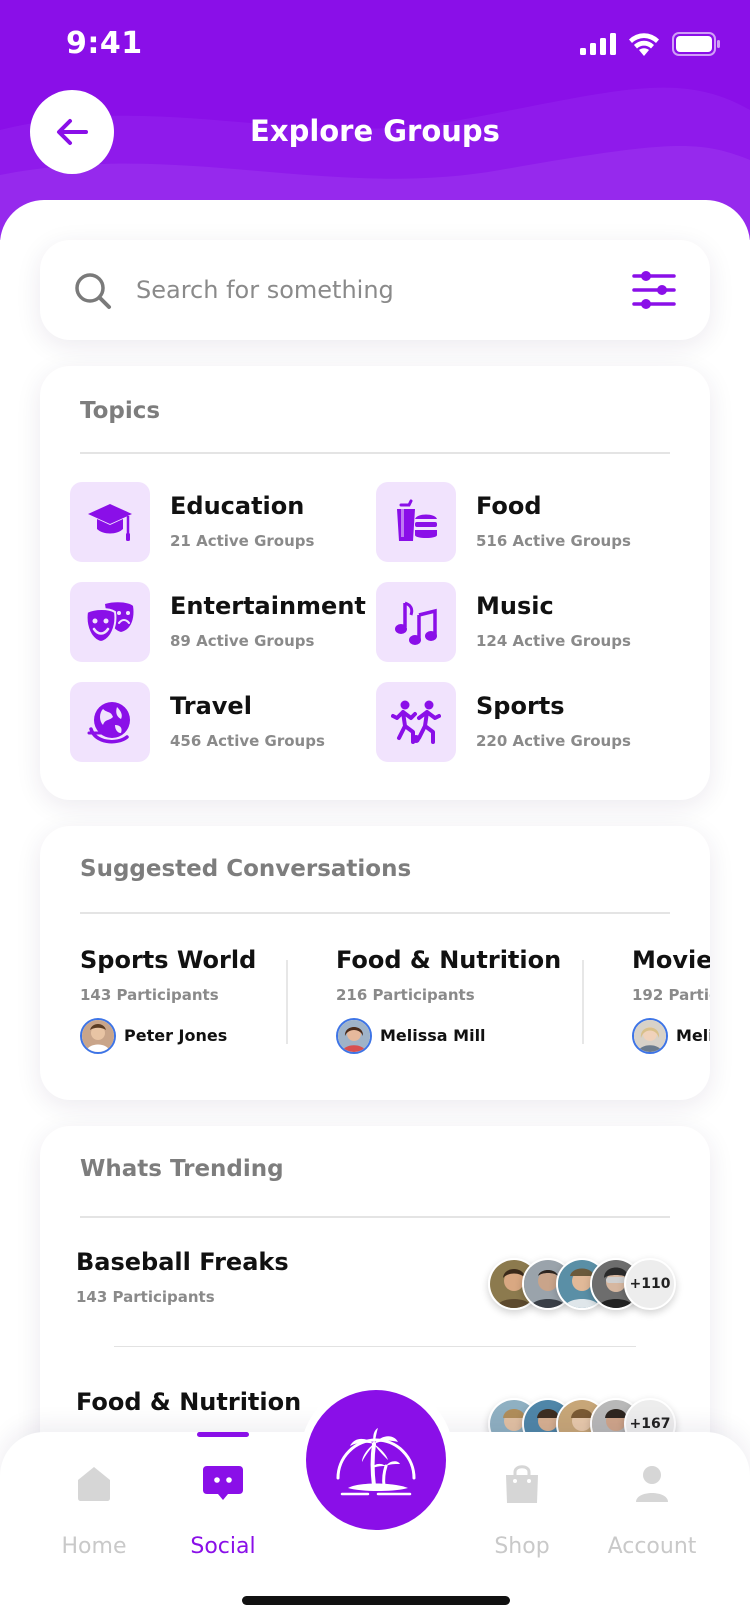 The height and width of the screenshot is (1624, 750). What do you see at coordinates (149, 995) in the screenshot?
I see `conversation-participants: 143 Participants` at bounding box center [149, 995].